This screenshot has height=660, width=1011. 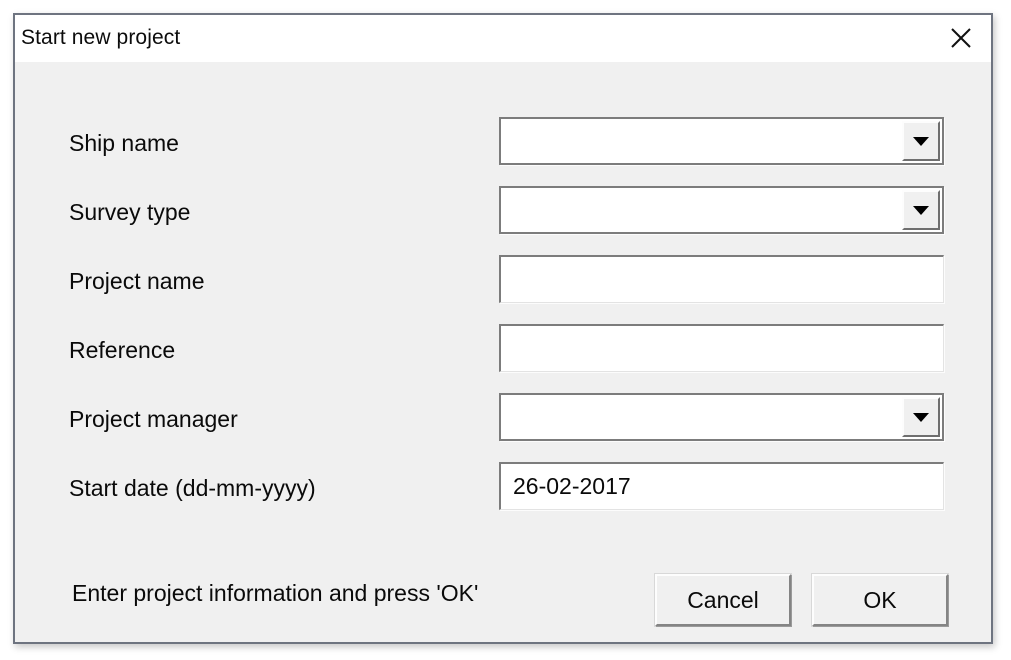 I want to click on cancel-button: Cancel, so click(x=723, y=600).